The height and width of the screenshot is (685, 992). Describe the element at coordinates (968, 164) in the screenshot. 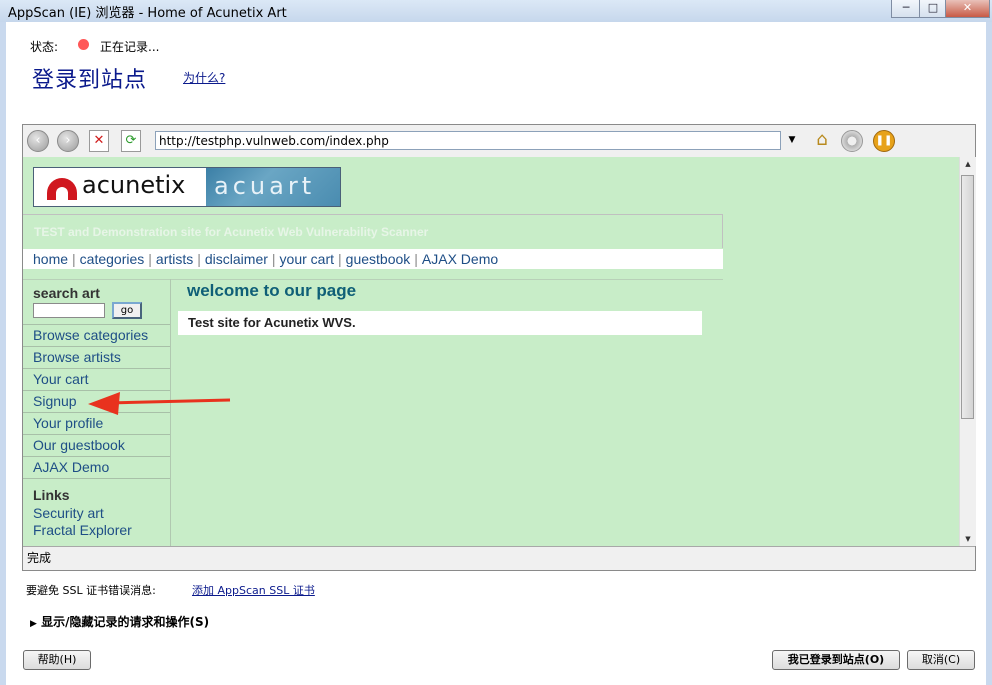

I see `scroll-up-icon: ▲` at that location.